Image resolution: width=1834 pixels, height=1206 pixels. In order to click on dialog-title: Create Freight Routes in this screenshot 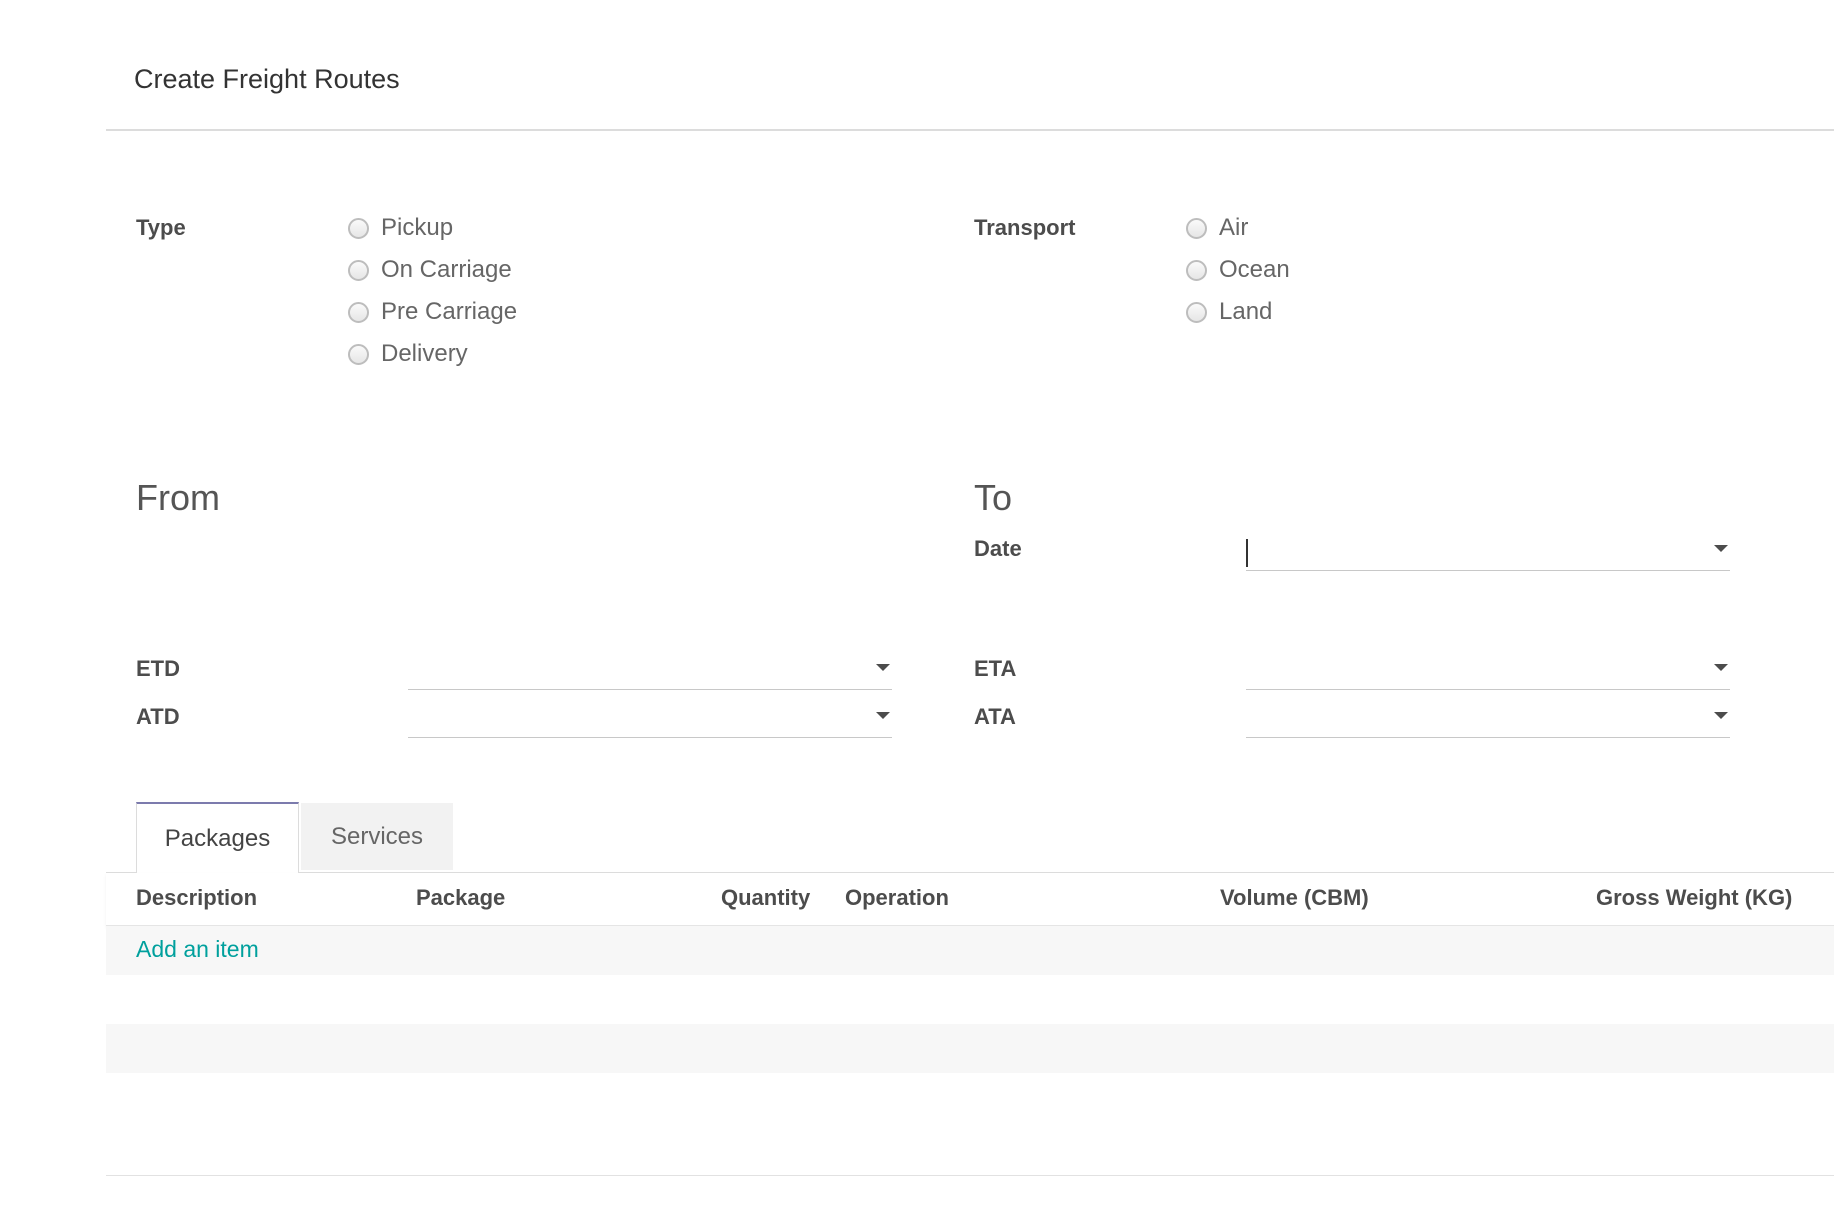, I will do `click(267, 79)`.